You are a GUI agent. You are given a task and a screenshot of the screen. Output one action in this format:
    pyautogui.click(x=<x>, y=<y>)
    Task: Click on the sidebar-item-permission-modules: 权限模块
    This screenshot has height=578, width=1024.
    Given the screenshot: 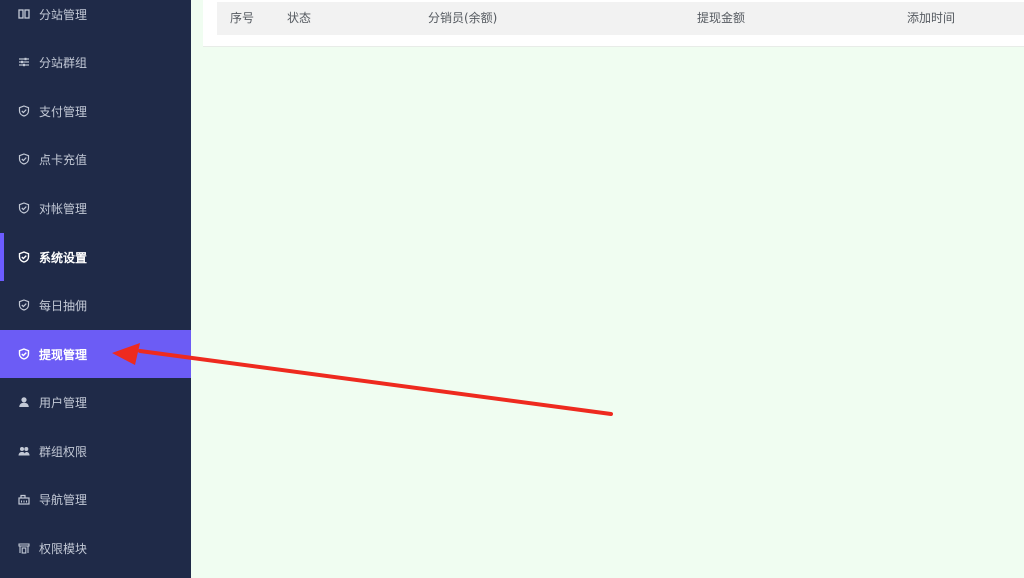 What is the action you would take?
    pyautogui.click(x=95, y=548)
    